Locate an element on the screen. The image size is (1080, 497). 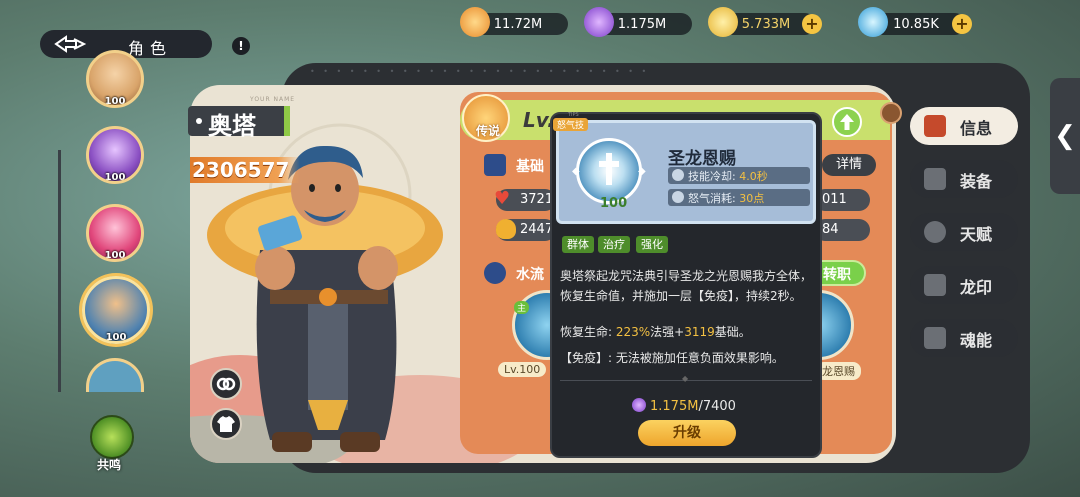
shirt-icon is located at coordinates (226, 424).